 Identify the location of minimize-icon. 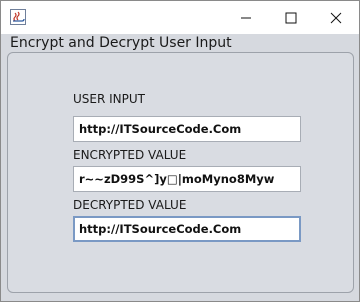
(245, 17).